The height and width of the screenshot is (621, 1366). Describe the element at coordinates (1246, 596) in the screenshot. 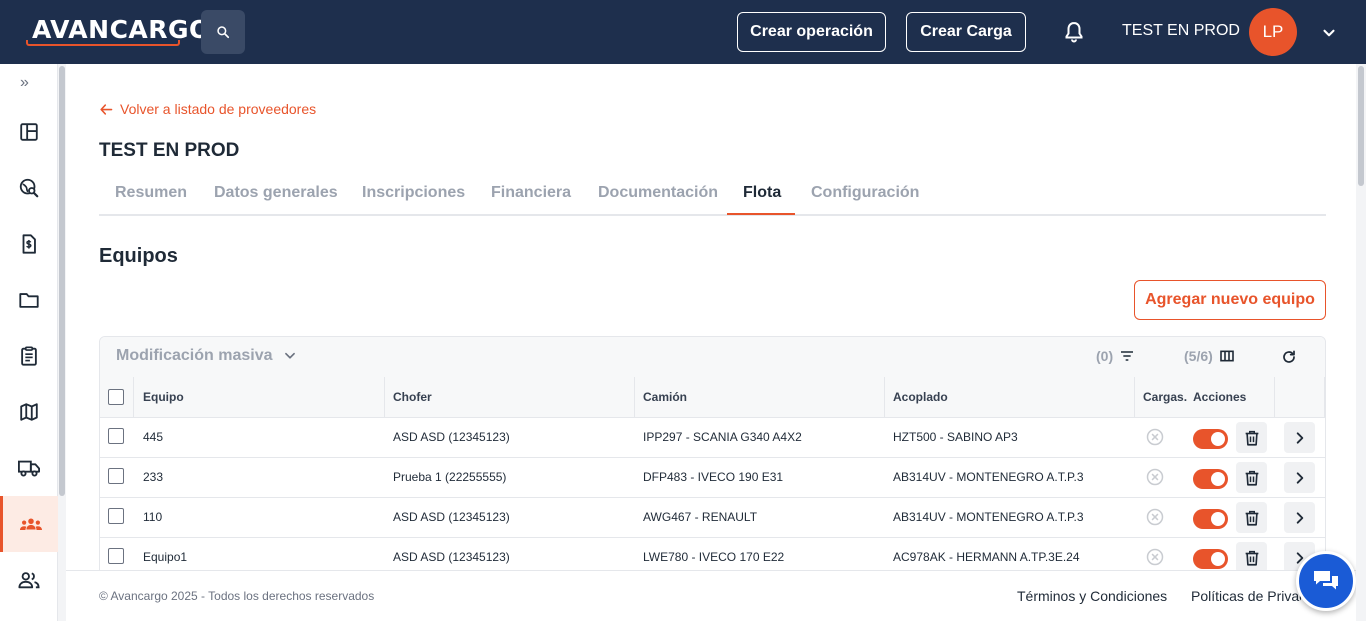

I see `privacy-link: Políticas de Privacidad` at that location.